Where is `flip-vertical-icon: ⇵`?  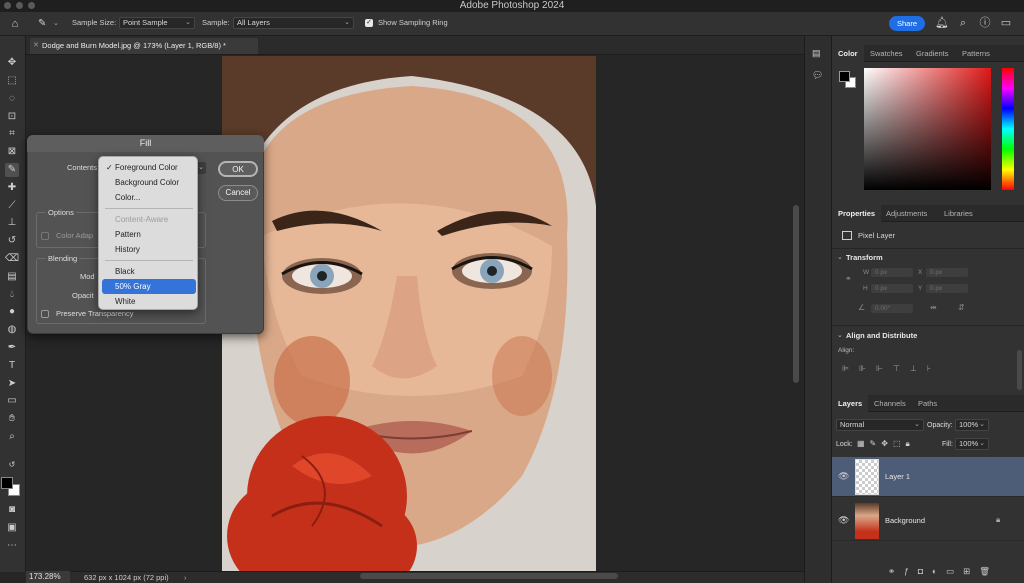 flip-vertical-icon: ⇵ is located at coordinates (961, 307).